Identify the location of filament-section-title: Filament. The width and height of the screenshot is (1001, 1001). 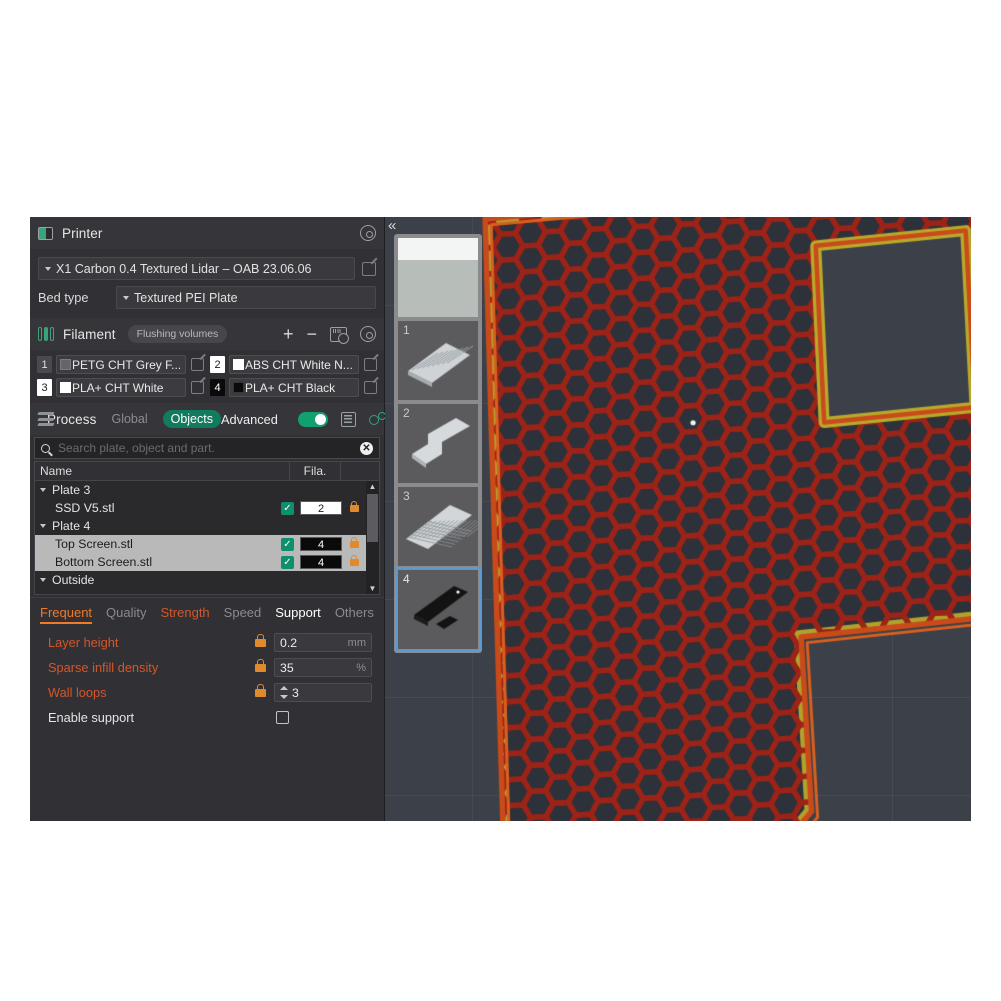
(89, 334).